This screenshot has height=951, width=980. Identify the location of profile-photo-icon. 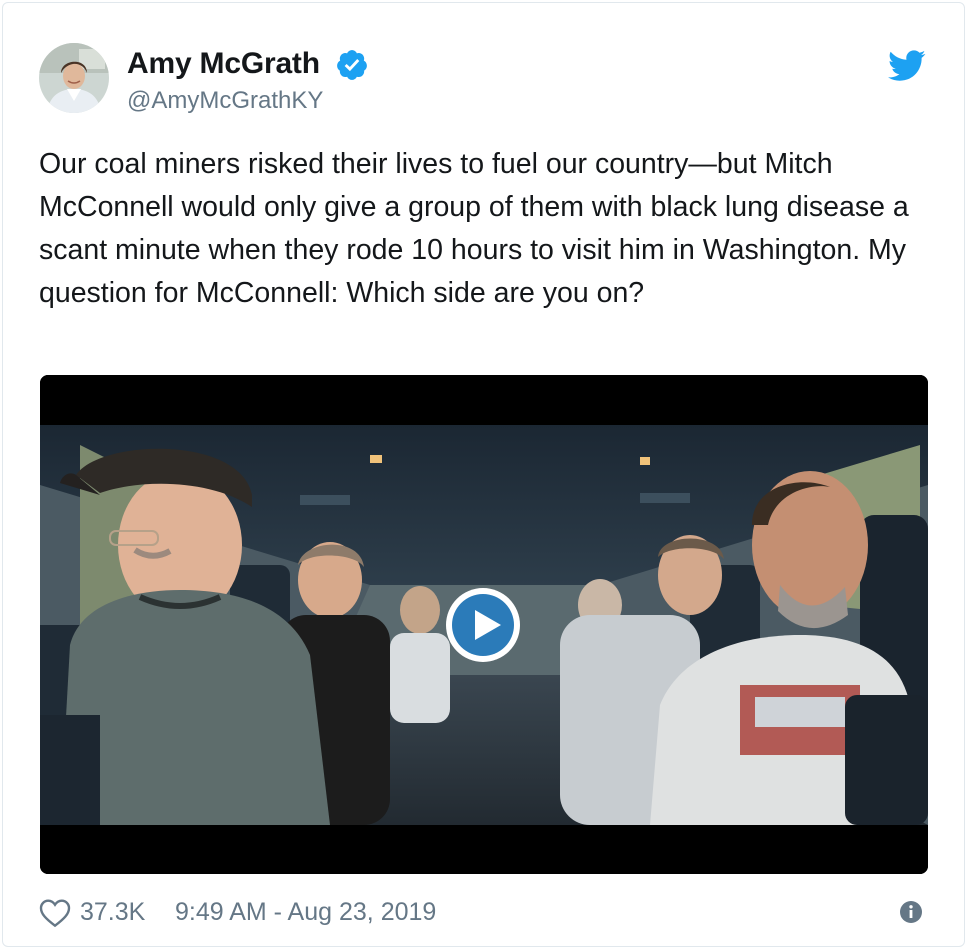
(74, 78).